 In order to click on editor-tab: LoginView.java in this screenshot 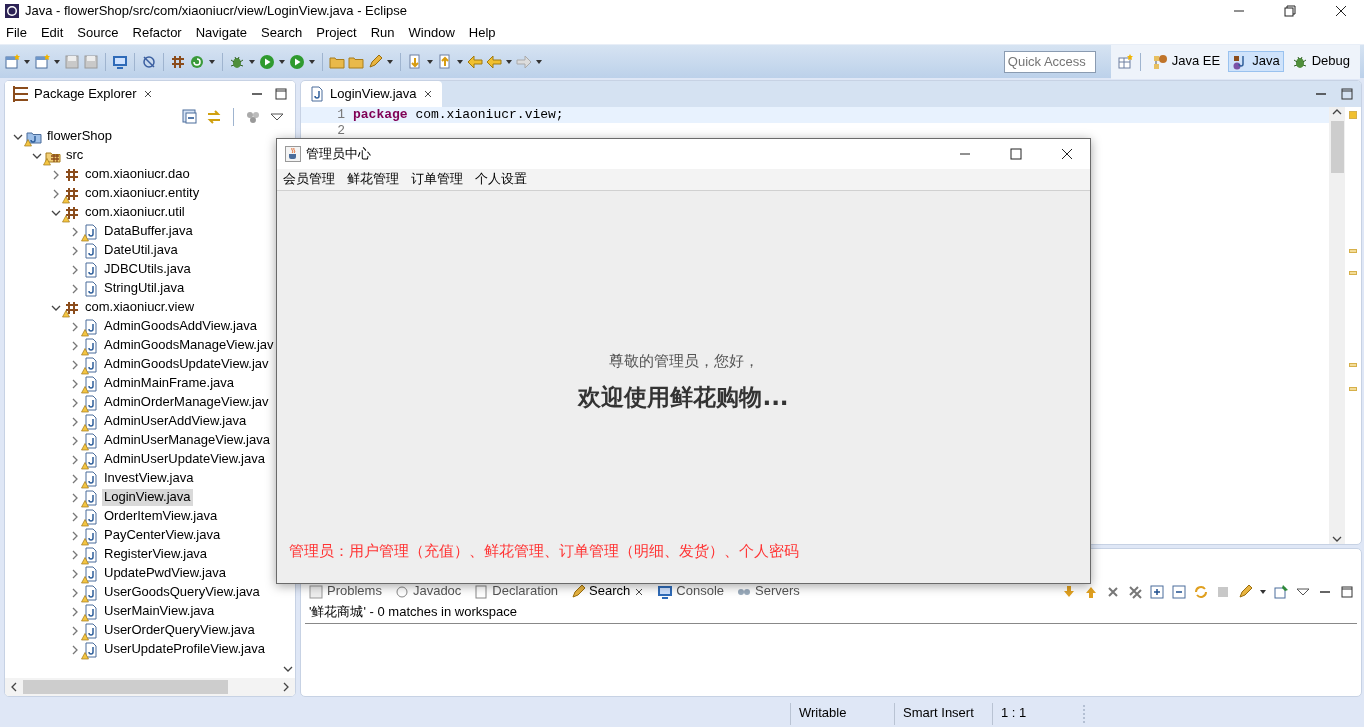, I will do `click(371, 94)`.